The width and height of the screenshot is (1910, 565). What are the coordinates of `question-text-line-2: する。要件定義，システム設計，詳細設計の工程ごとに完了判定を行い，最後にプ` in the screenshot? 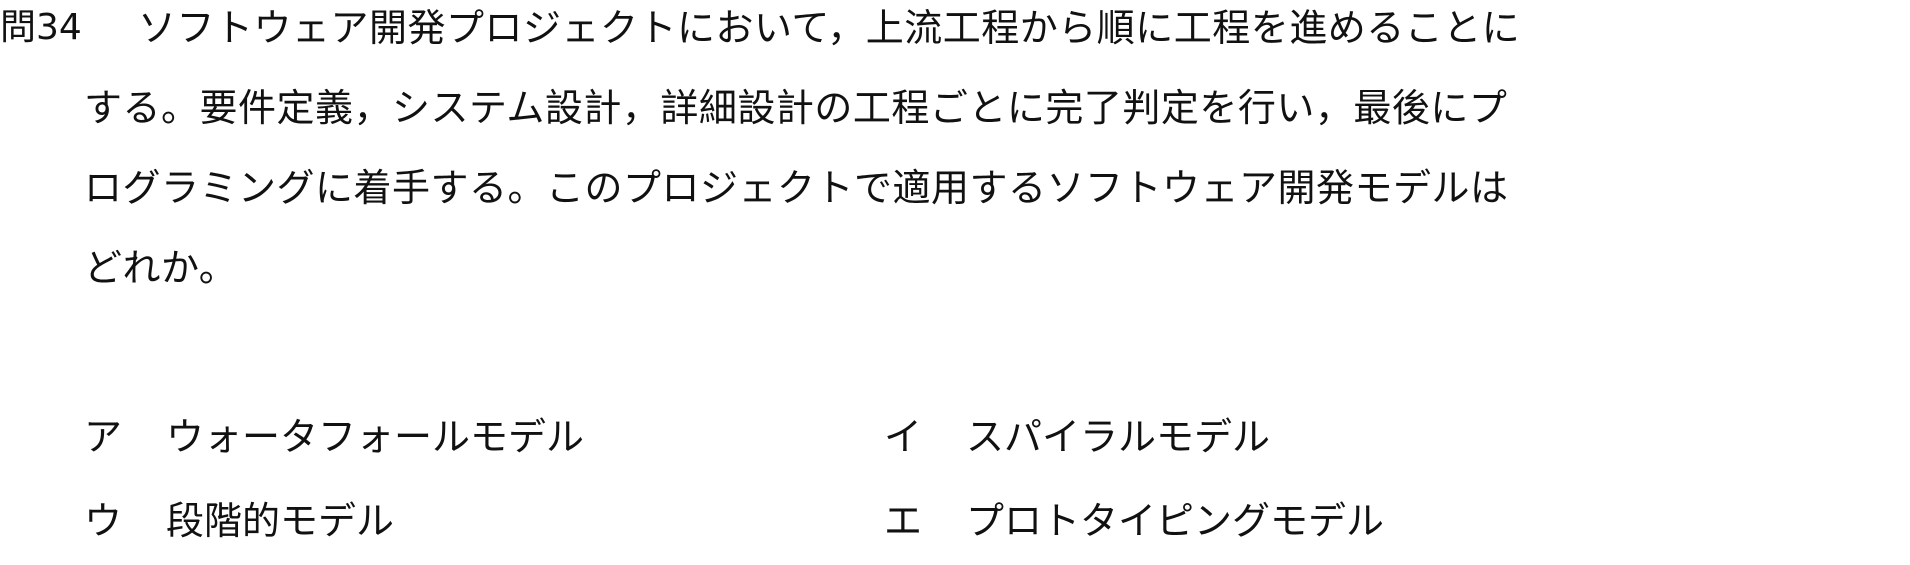 It's located at (796, 108).